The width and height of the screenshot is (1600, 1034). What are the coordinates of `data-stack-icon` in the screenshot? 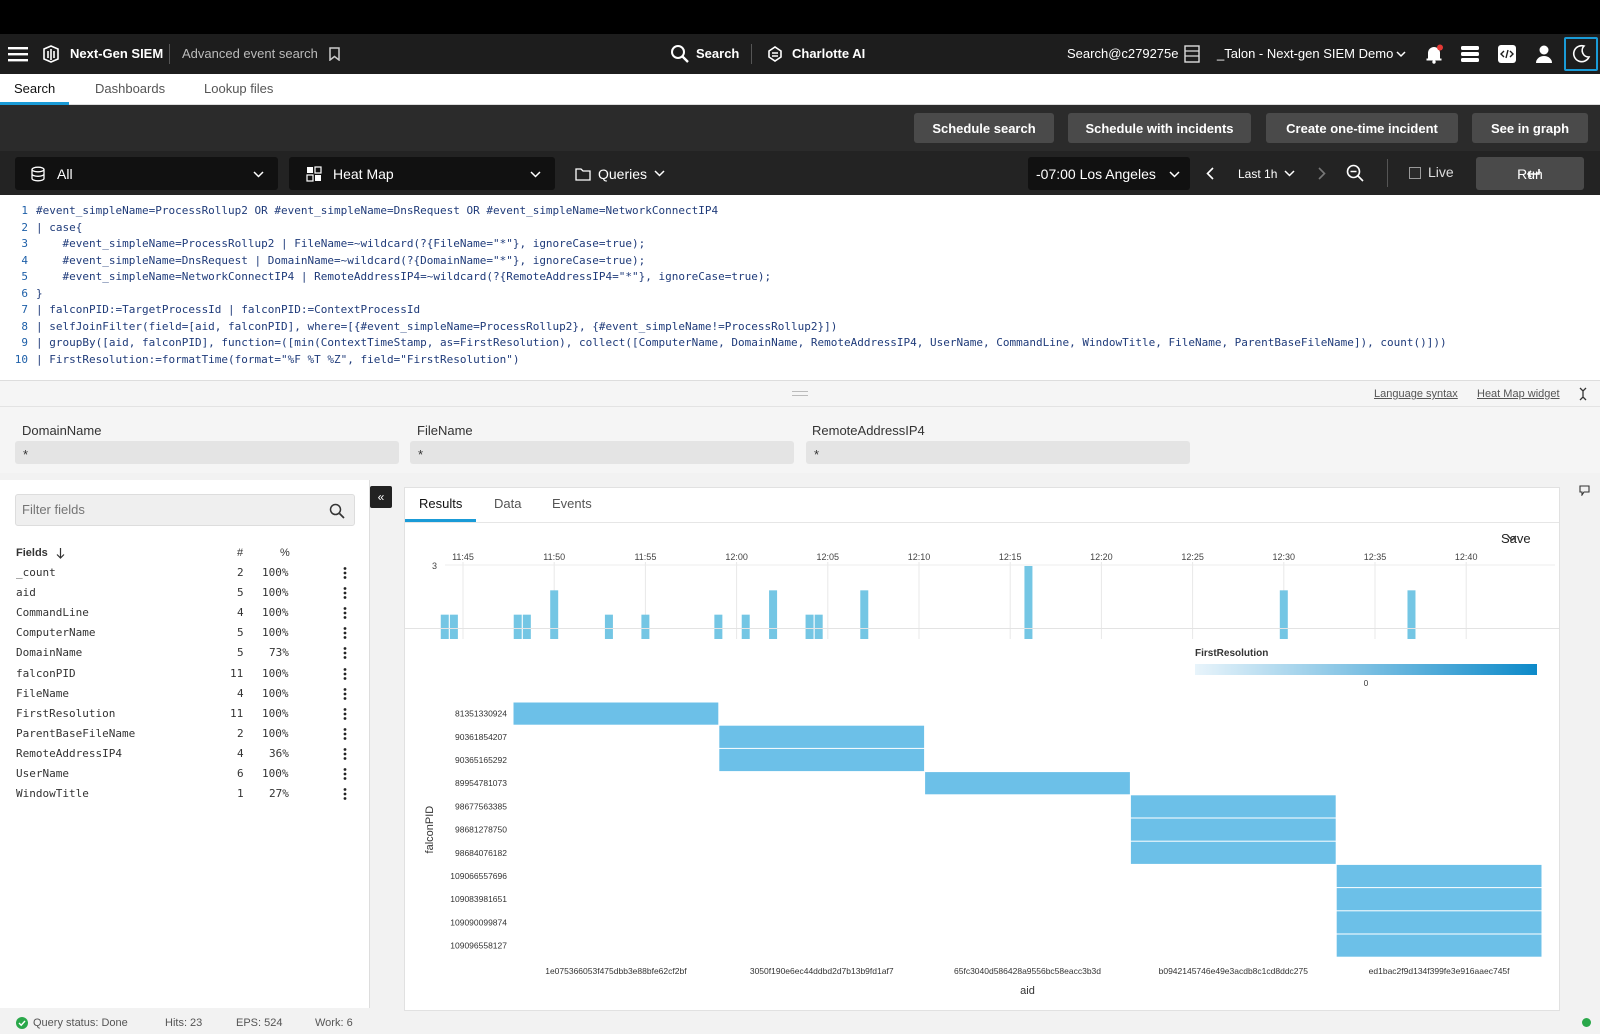 It's located at (1470, 54).